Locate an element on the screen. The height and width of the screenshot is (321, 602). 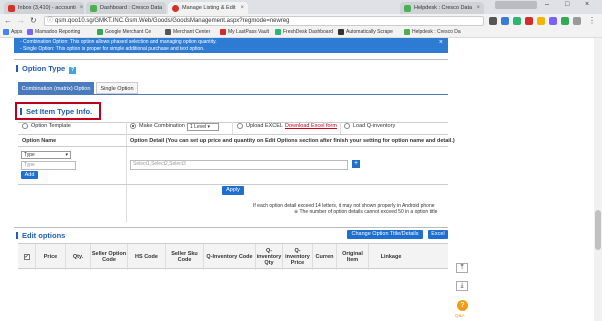
reload-icon: ↻ is located at coordinates (33, 20).